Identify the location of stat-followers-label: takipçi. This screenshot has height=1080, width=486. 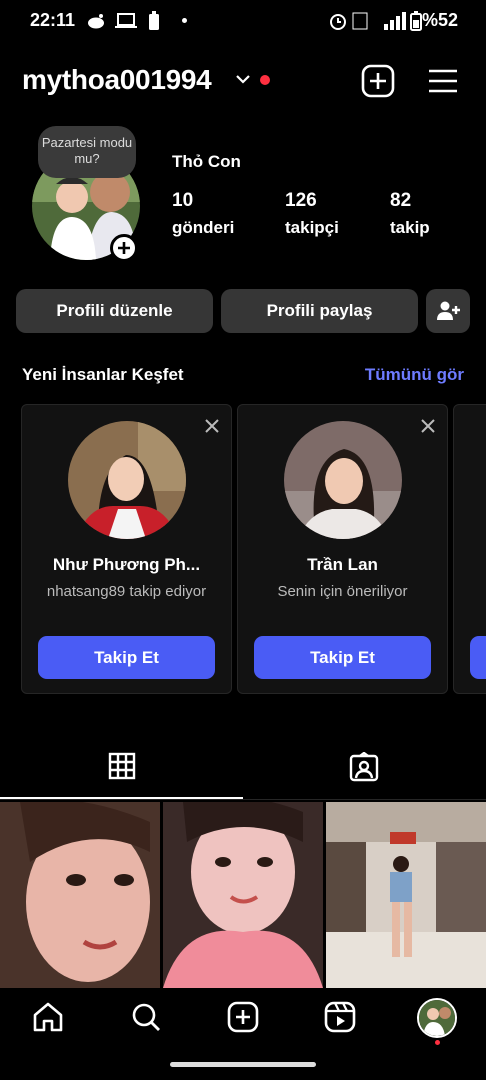
(312, 228).